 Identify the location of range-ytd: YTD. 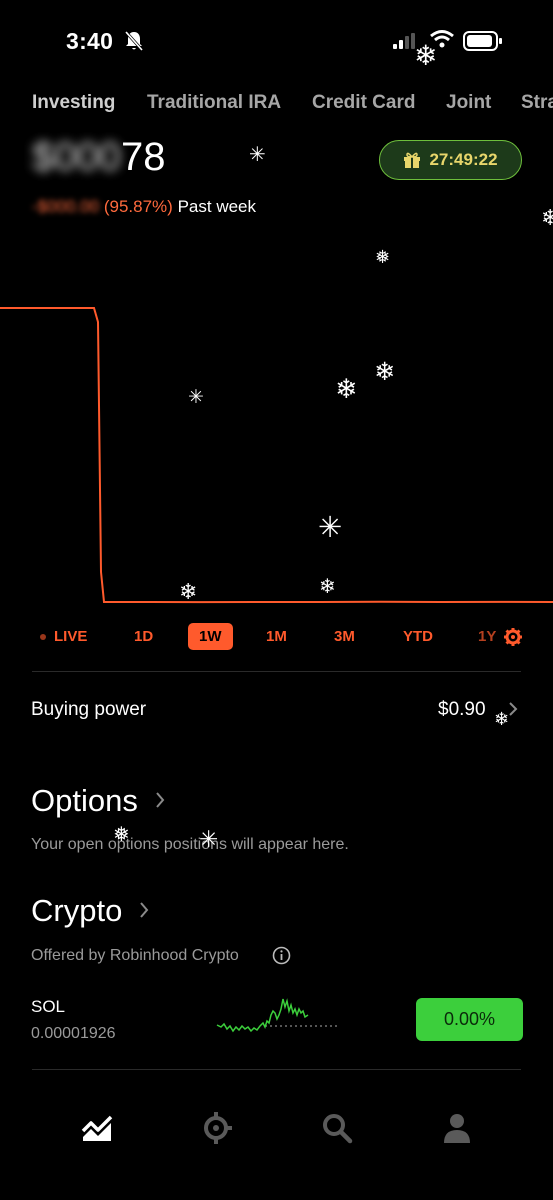
(418, 636).